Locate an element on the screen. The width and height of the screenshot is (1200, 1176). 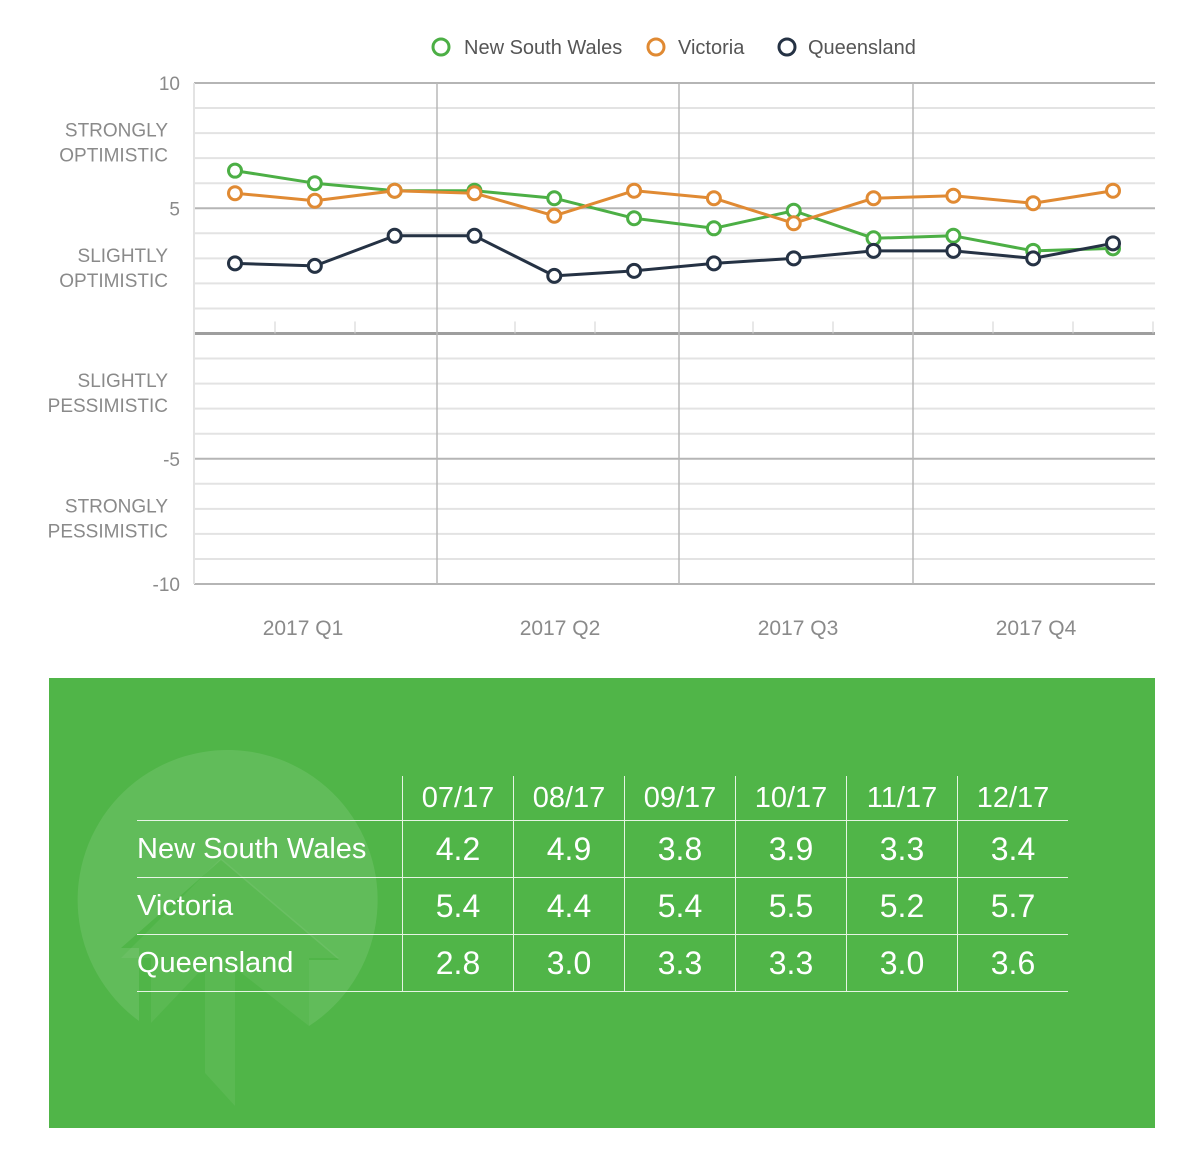
table-cell: 3.6 is located at coordinates (1012, 963).